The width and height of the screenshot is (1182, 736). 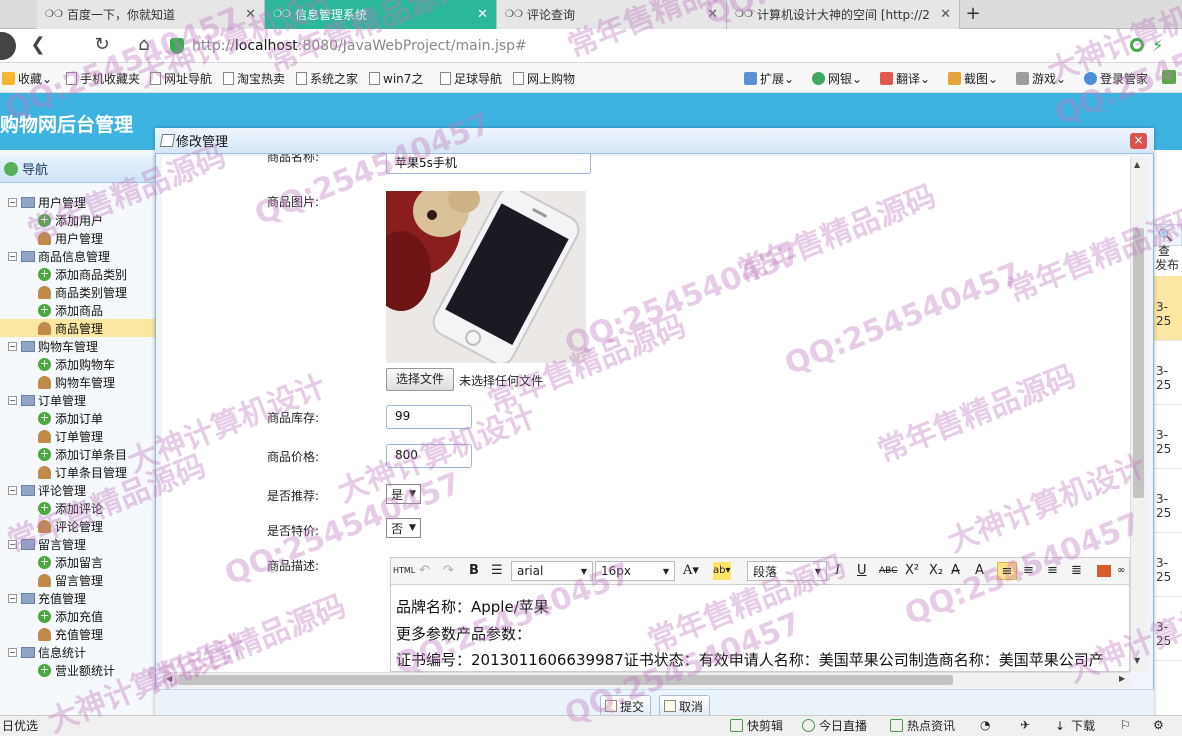 I want to click on reload-button: ↻, so click(x=102, y=45).